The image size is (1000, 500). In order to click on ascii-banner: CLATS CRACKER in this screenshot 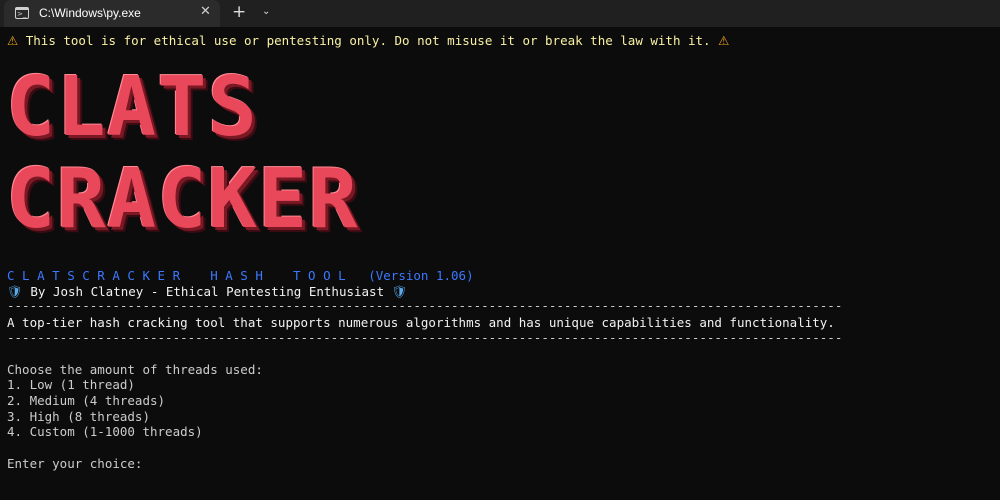, I will do `click(182, 154)`.